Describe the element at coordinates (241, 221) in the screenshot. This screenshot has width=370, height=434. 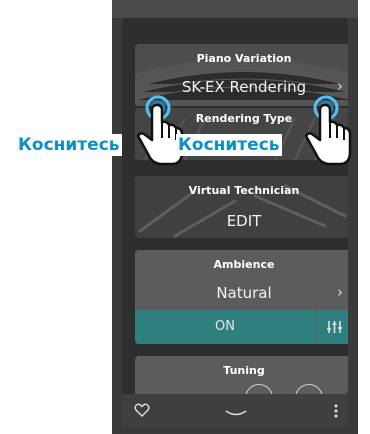
I see `virtual-technician-edit: EDIT` at that location.